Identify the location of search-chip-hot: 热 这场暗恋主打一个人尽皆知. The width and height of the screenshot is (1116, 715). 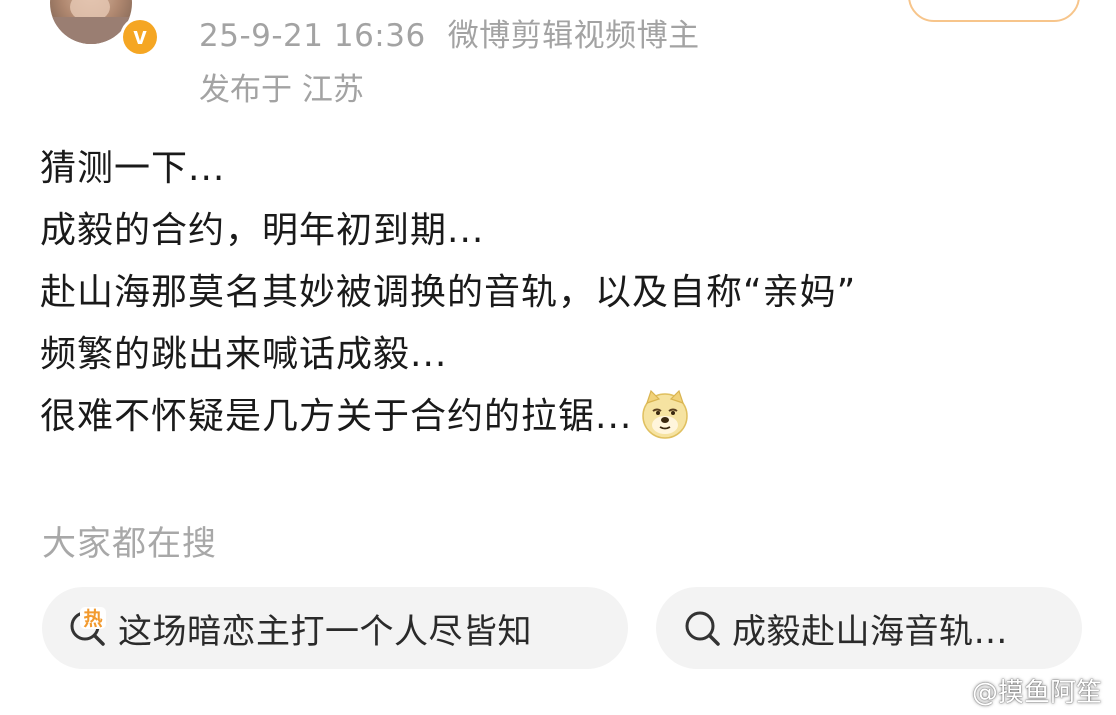
(335, 628).